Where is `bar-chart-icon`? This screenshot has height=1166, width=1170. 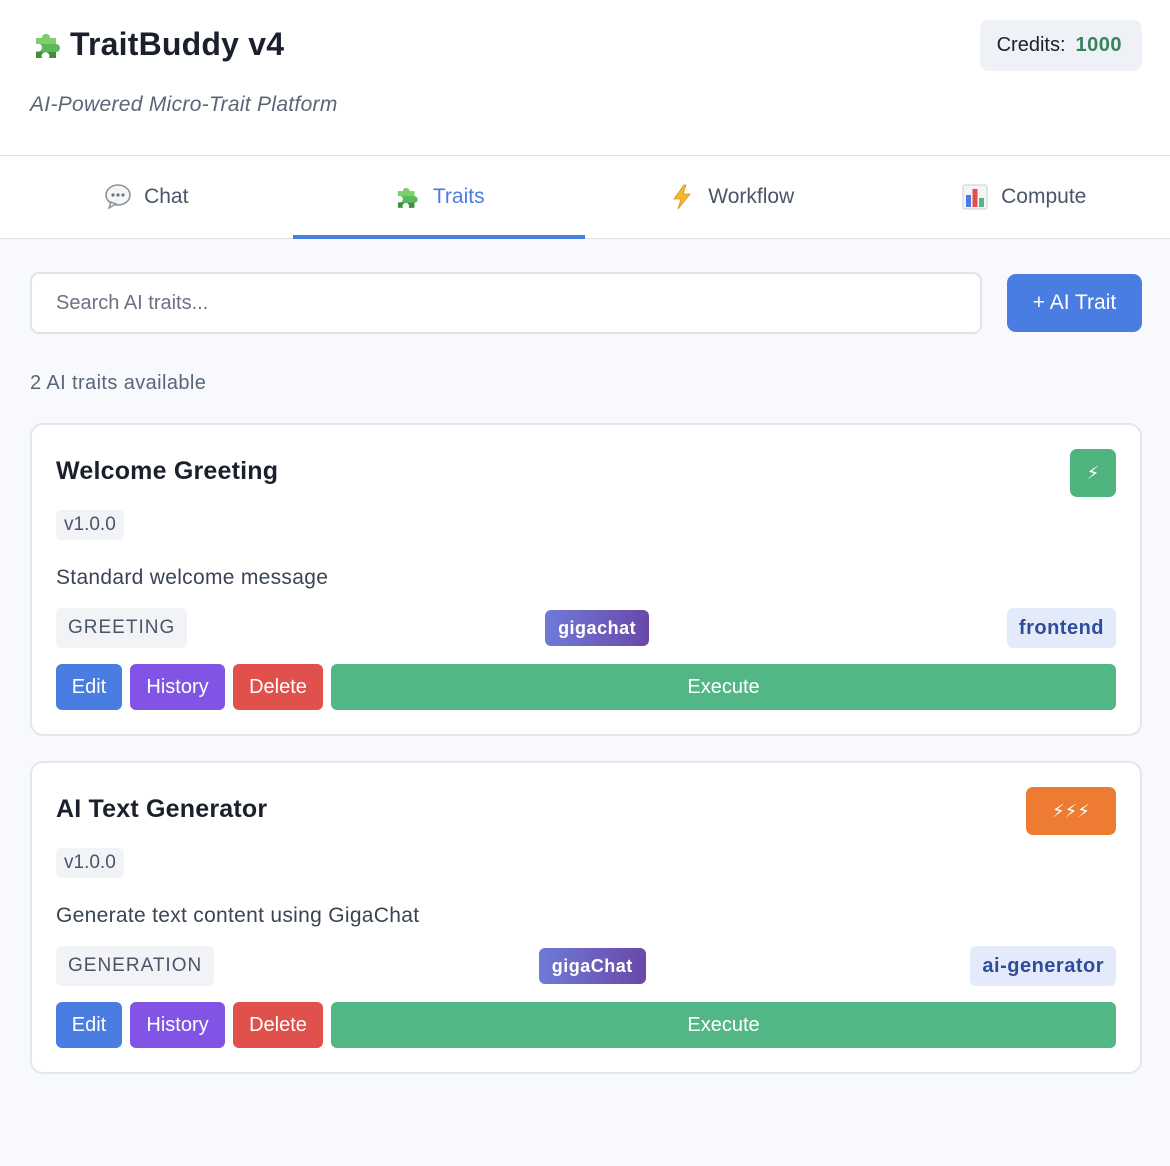 bar-chart-icon is located at coordinates (975, 197).